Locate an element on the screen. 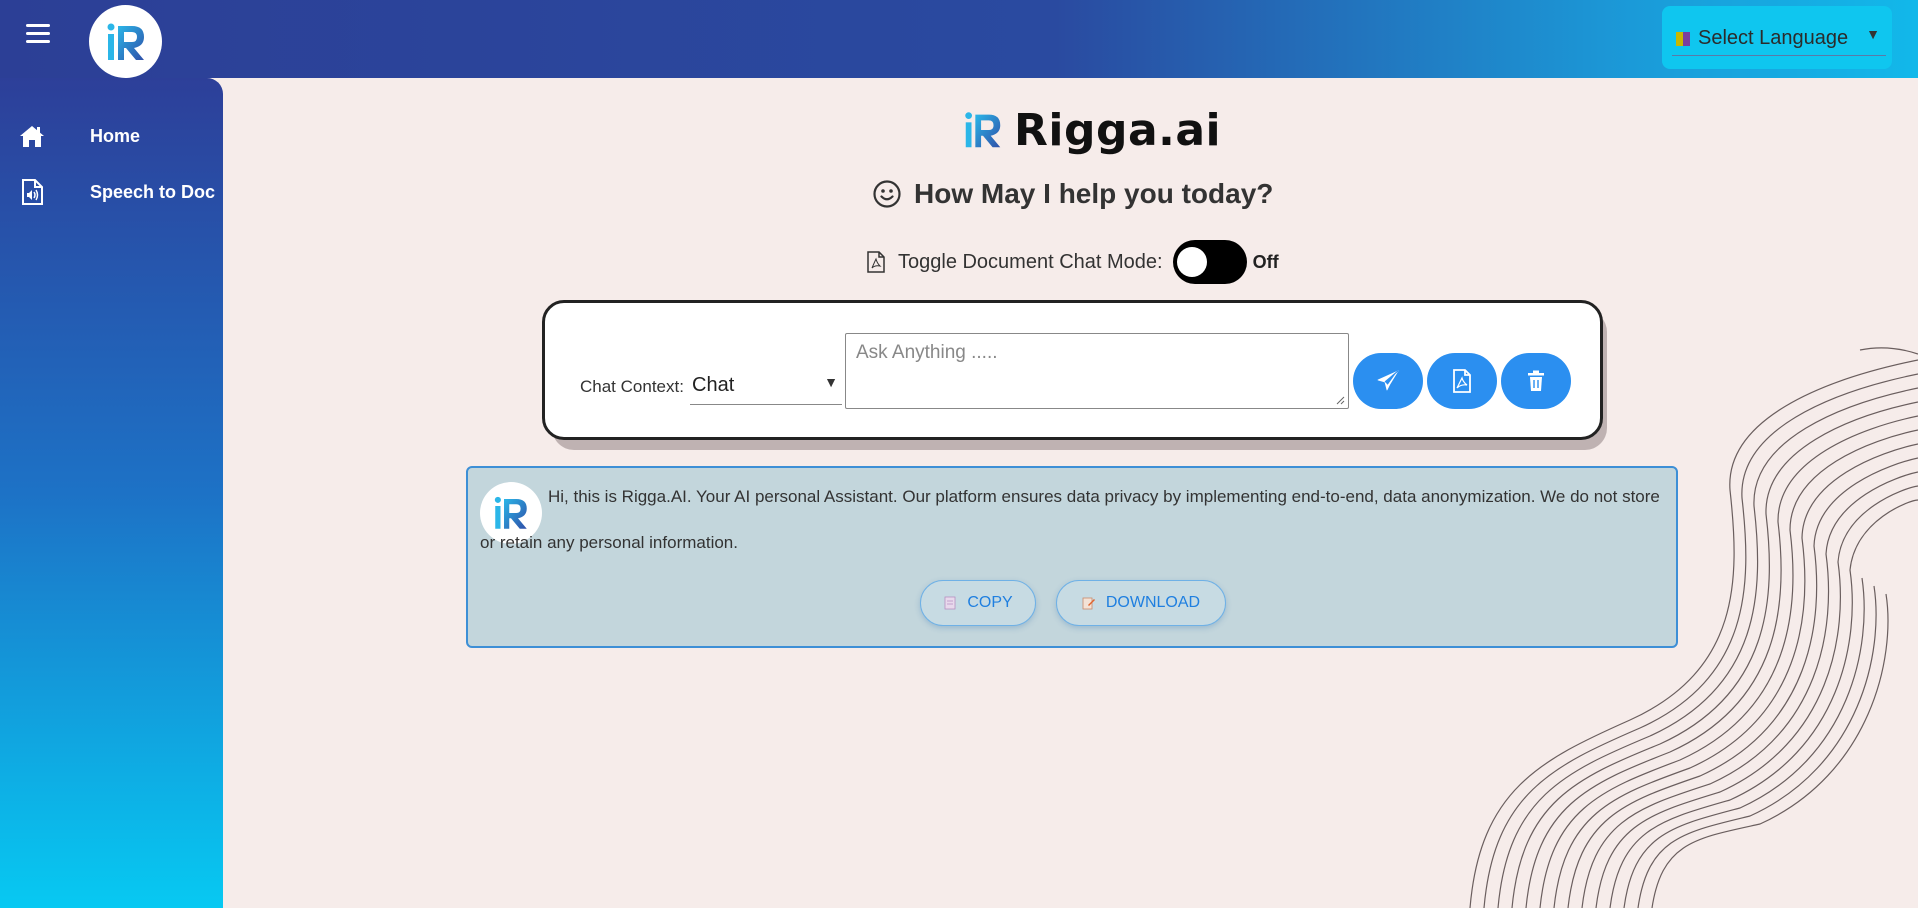 Image resolution: width=1918 pixels, height=908 pixels. language-select: Select Language ▼ is located at coordinates (1779, 39).